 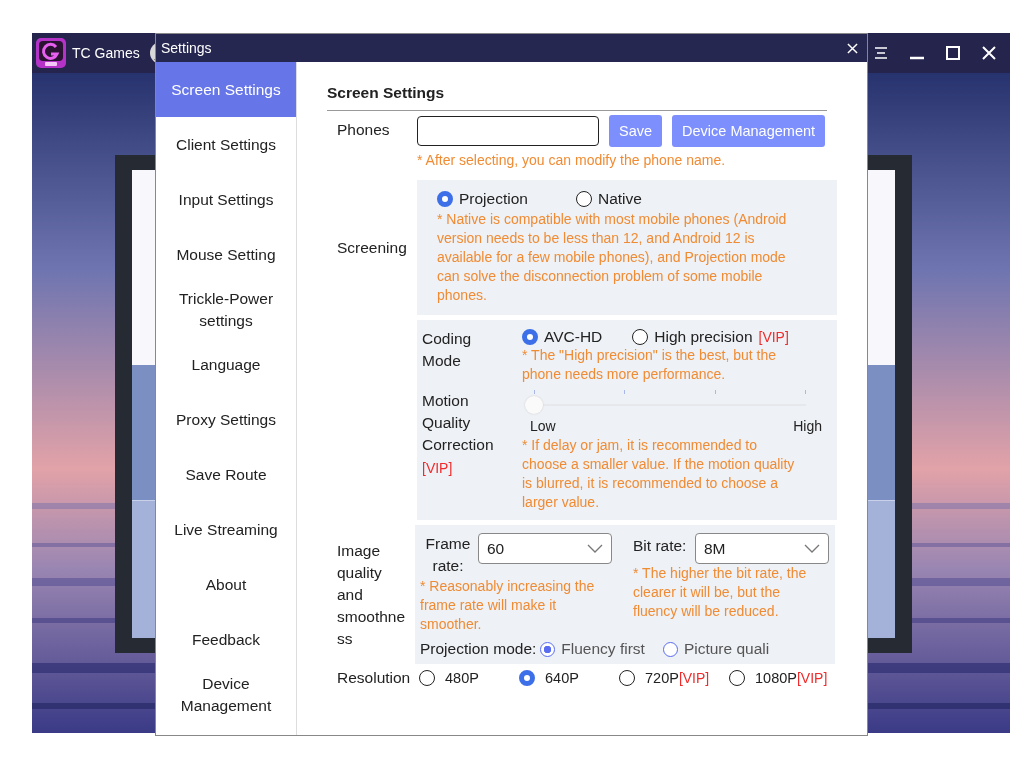 What do you see at coordinates (776, 678) in the screenshot?
I see `option-label: 1080P` at bounding box center [776, 678].